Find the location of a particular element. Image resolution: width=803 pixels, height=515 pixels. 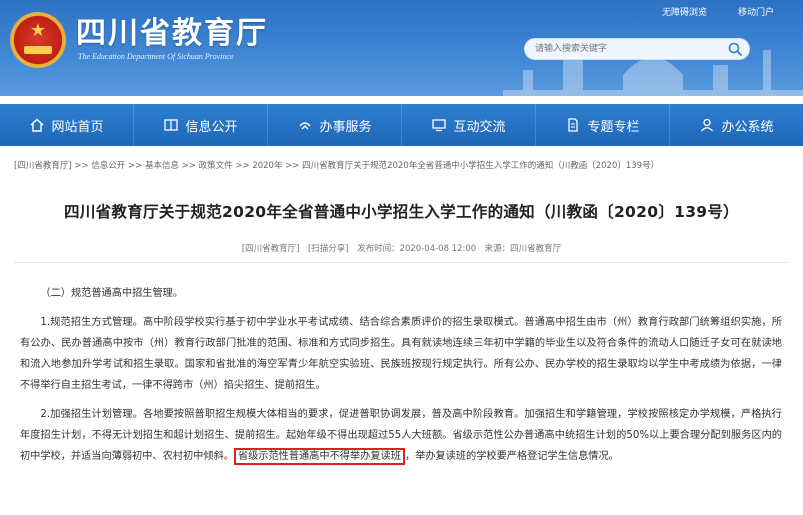

main-nav: 网站首页 信息公开 办事服务 互动交流 专题专栏 办公系统 is located at coordinates (401, 125).